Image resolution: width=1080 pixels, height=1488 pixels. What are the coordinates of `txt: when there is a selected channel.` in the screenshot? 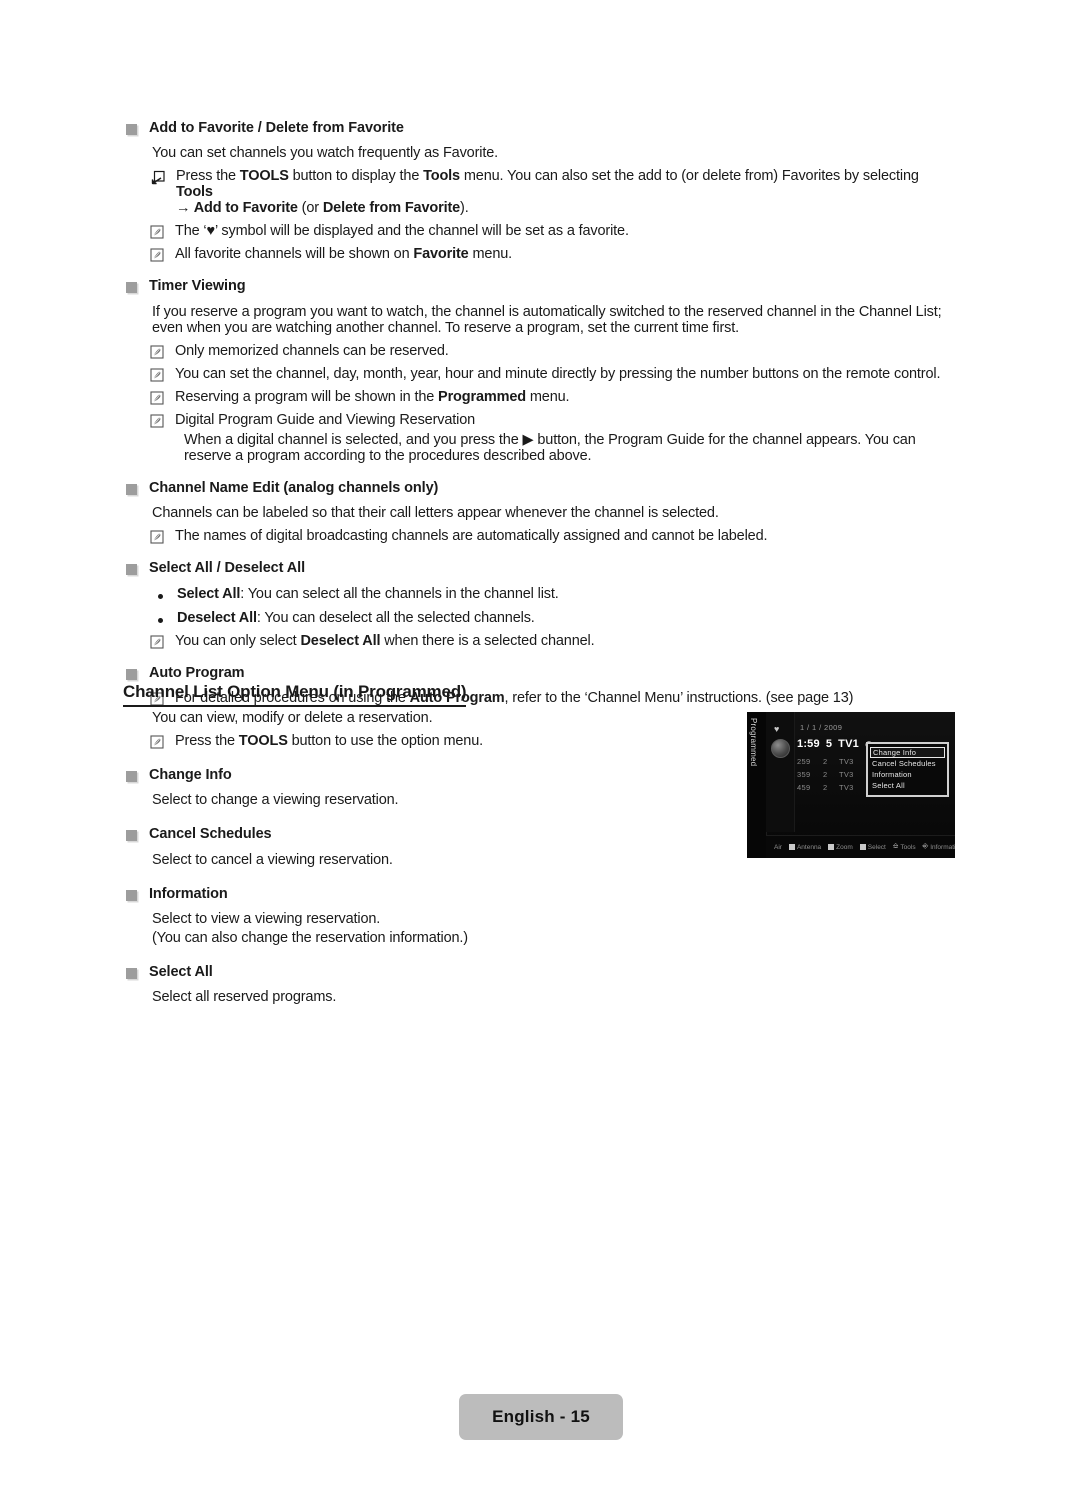 It's located at (487, 641).